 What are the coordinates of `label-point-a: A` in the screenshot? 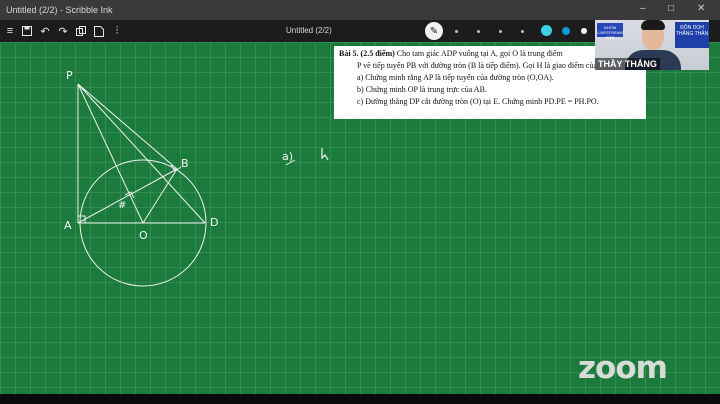 It's located at (68, 225).